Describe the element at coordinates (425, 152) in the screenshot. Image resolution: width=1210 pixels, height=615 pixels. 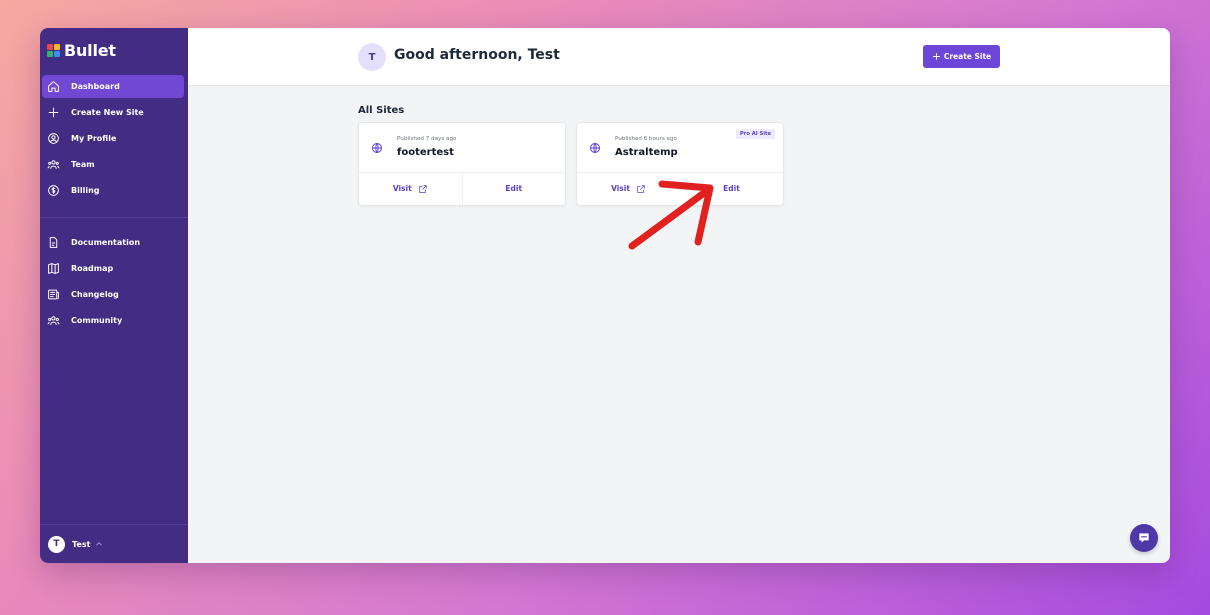
I see `site-name: footertest` at that location.